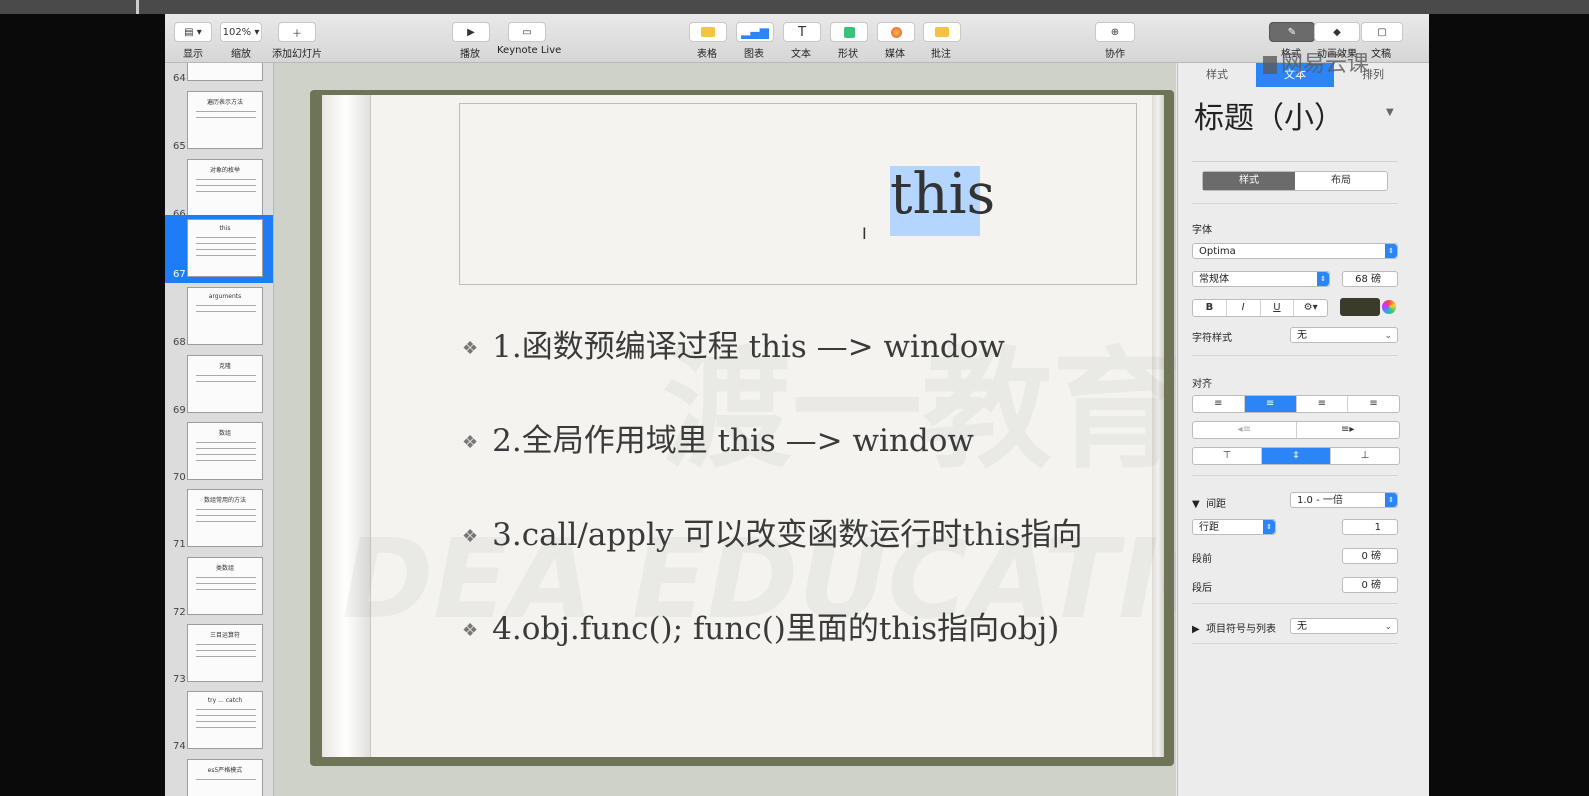 The height and width of the screenshot is (796, 1589). What do you see at coordinates (1370, 556) in the screenshot?
I see `space-before-field: 0 磅` at bounding box center [1370, 556].